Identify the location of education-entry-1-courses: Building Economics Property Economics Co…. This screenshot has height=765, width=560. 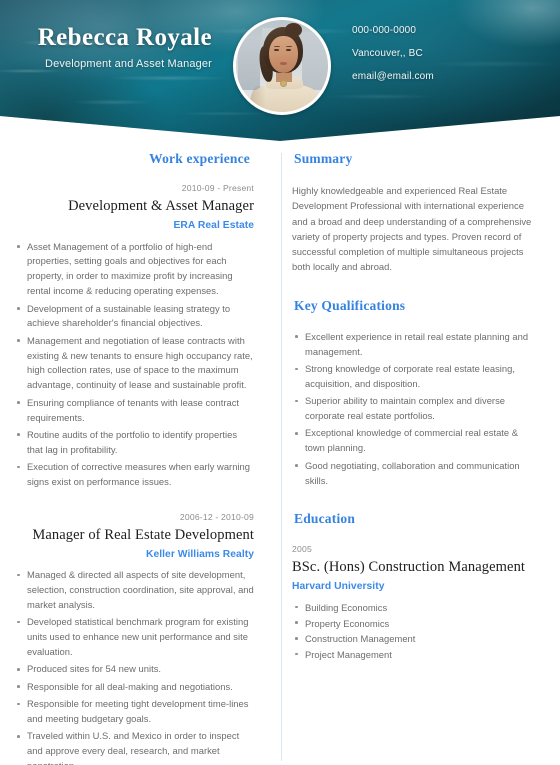
(413, 631).